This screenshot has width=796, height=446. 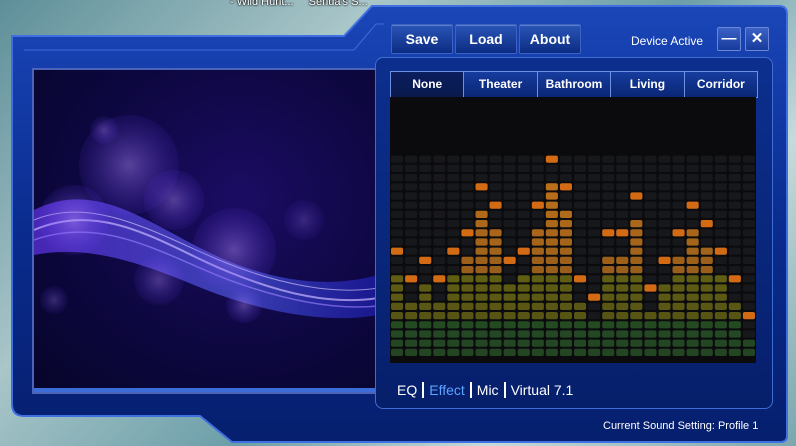 What do you see at coordinates (721, 84) in the screenshot?
I see `tab-corridor: Corridor` at bounding box center [721, 84].